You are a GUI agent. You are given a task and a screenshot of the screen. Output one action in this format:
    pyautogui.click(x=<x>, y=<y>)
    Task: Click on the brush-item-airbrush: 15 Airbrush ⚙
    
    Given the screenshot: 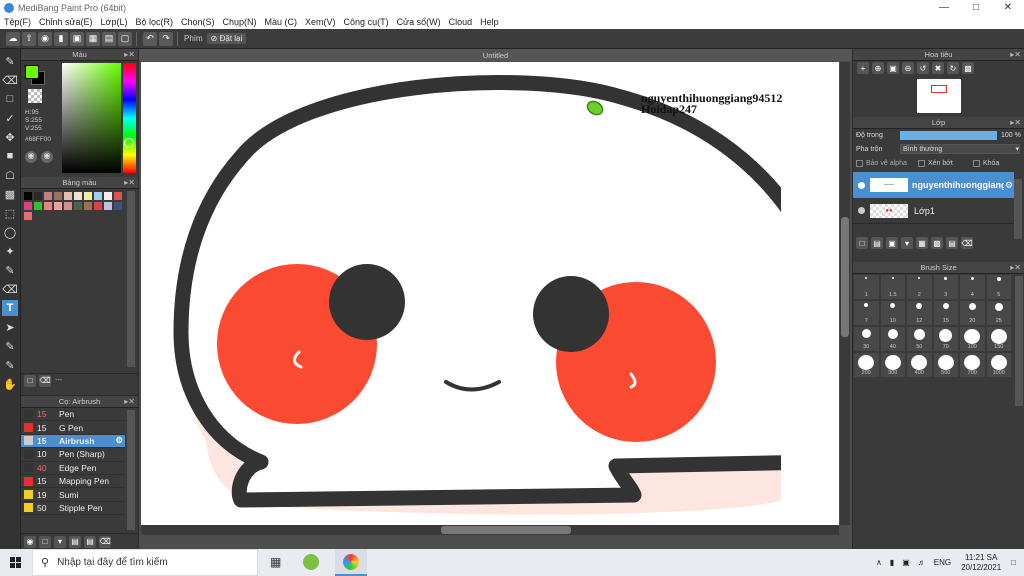 What is the action you would take?
    pyautogui.click(x=73, y=441)
    